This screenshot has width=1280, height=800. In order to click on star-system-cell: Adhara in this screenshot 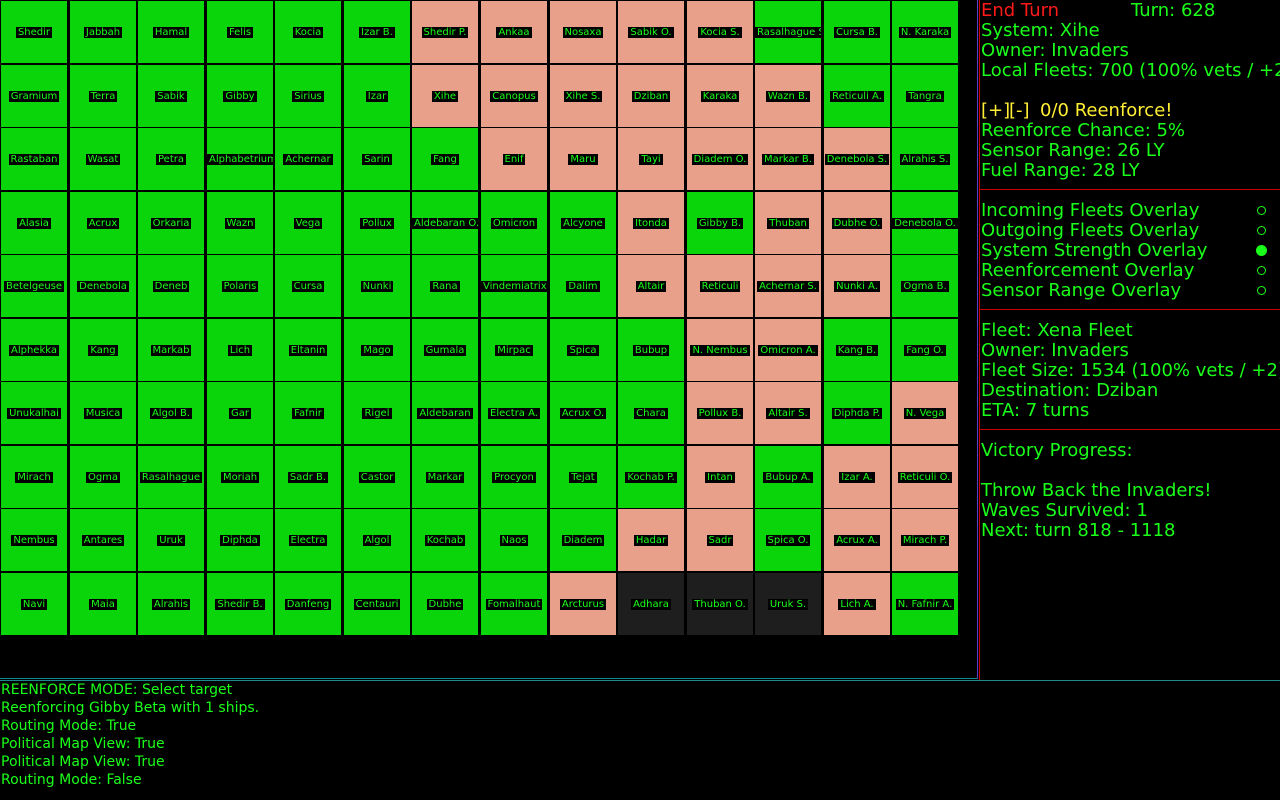, I will do `click(651, 604)`.